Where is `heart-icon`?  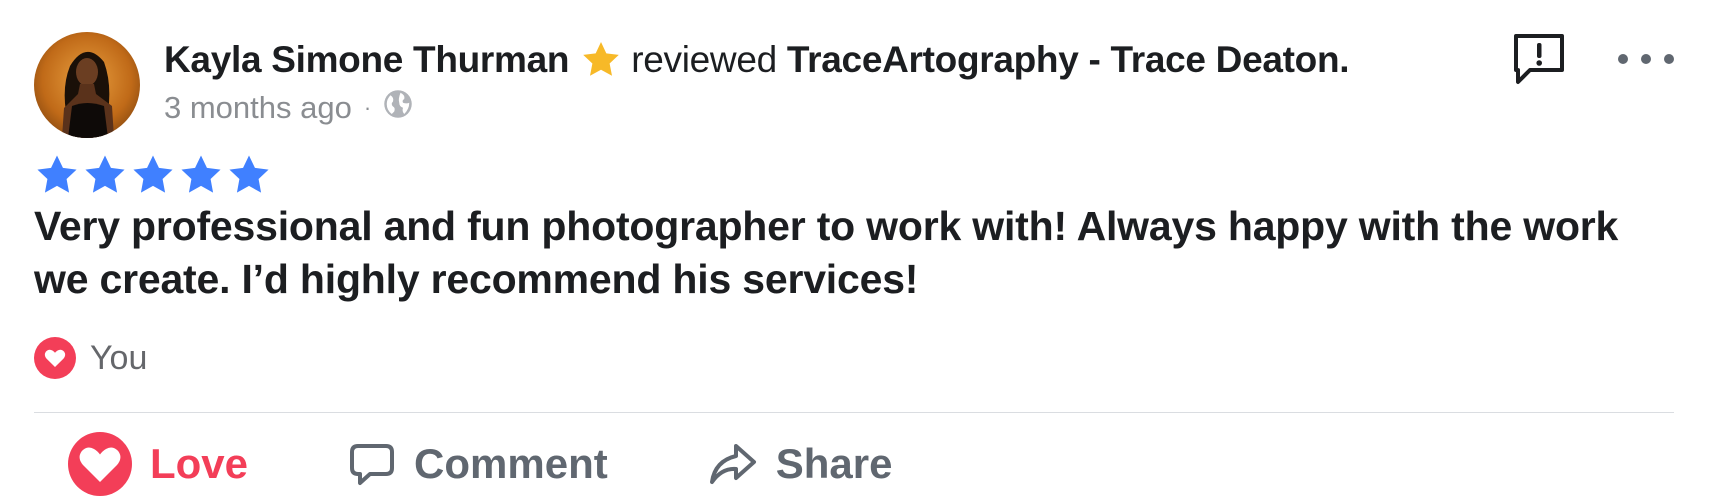 heart-icon is located at coordinates (55, 358).